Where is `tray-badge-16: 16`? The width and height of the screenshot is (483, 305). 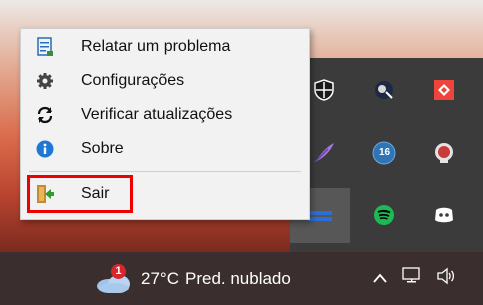
tray-badge-16: 16 is located at coordinates (384, 153).